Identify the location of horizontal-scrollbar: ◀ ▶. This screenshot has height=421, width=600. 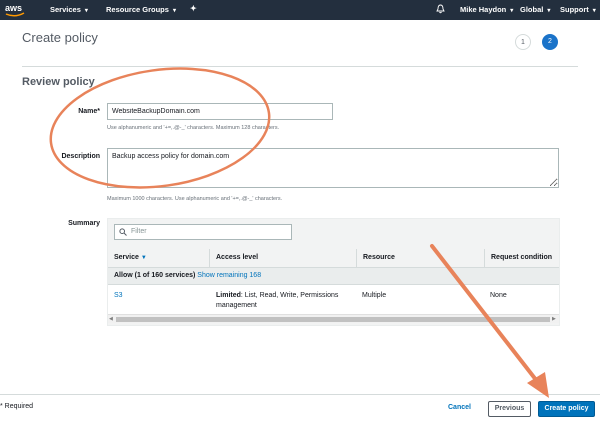
(333, 318).